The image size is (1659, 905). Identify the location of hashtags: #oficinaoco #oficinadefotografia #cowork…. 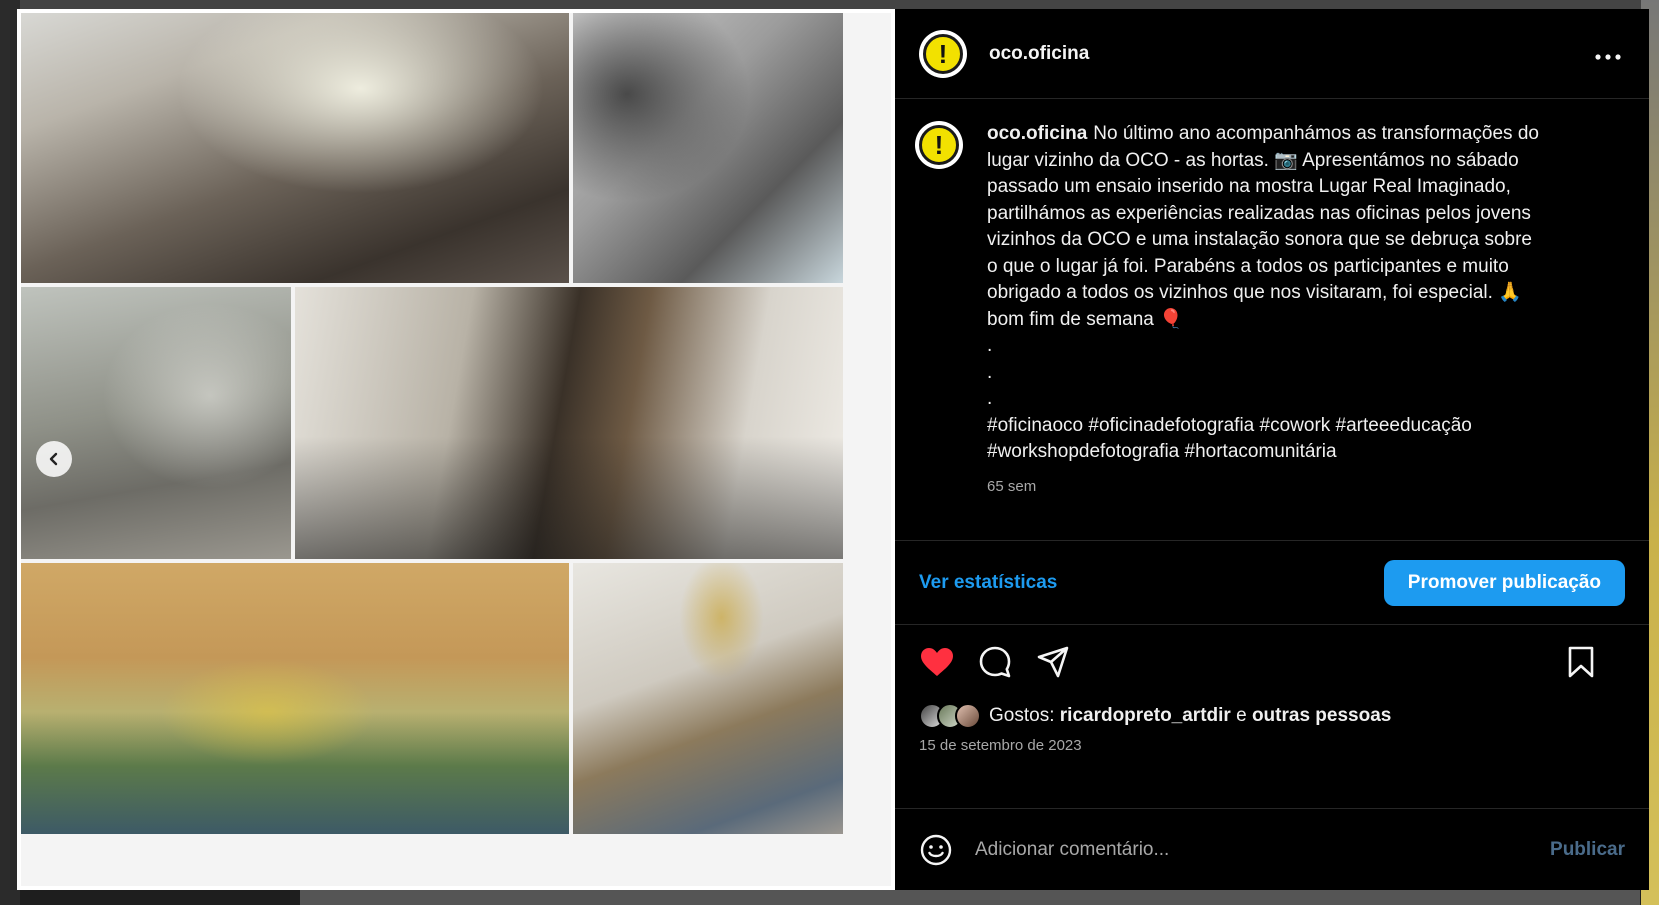
(1287, 426).